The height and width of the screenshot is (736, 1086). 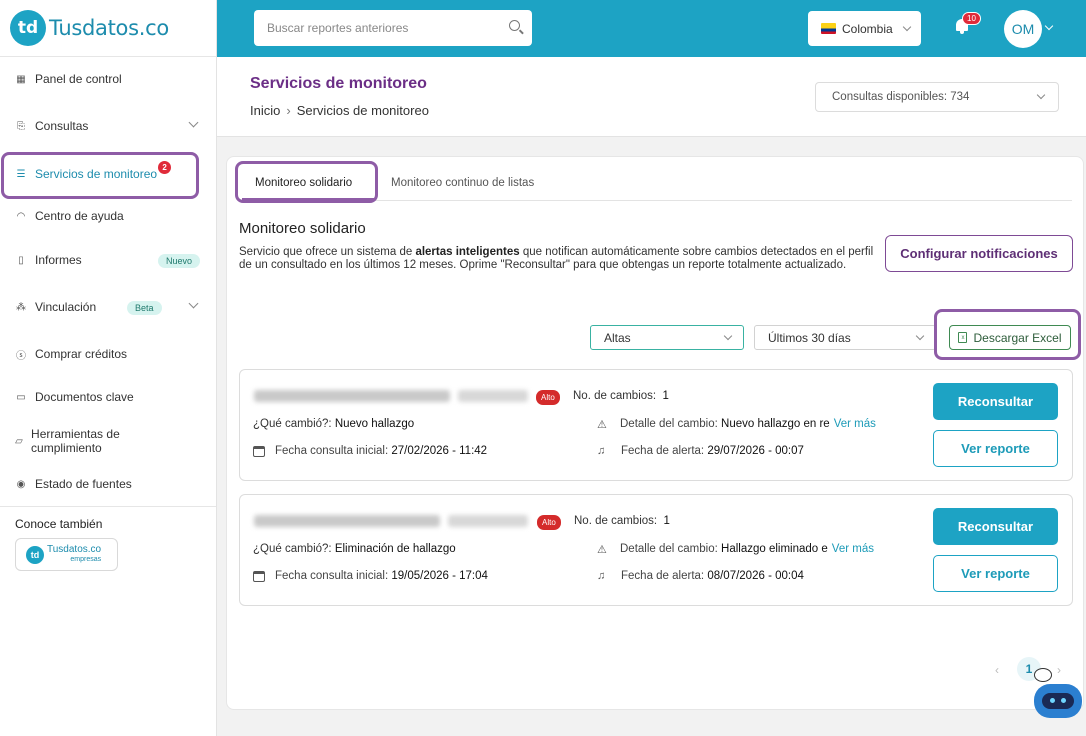 What do you see at coordinates (602, 550) in the screenshot?
I see `warning-icon: ⚠` at bounding box center [602, 550].